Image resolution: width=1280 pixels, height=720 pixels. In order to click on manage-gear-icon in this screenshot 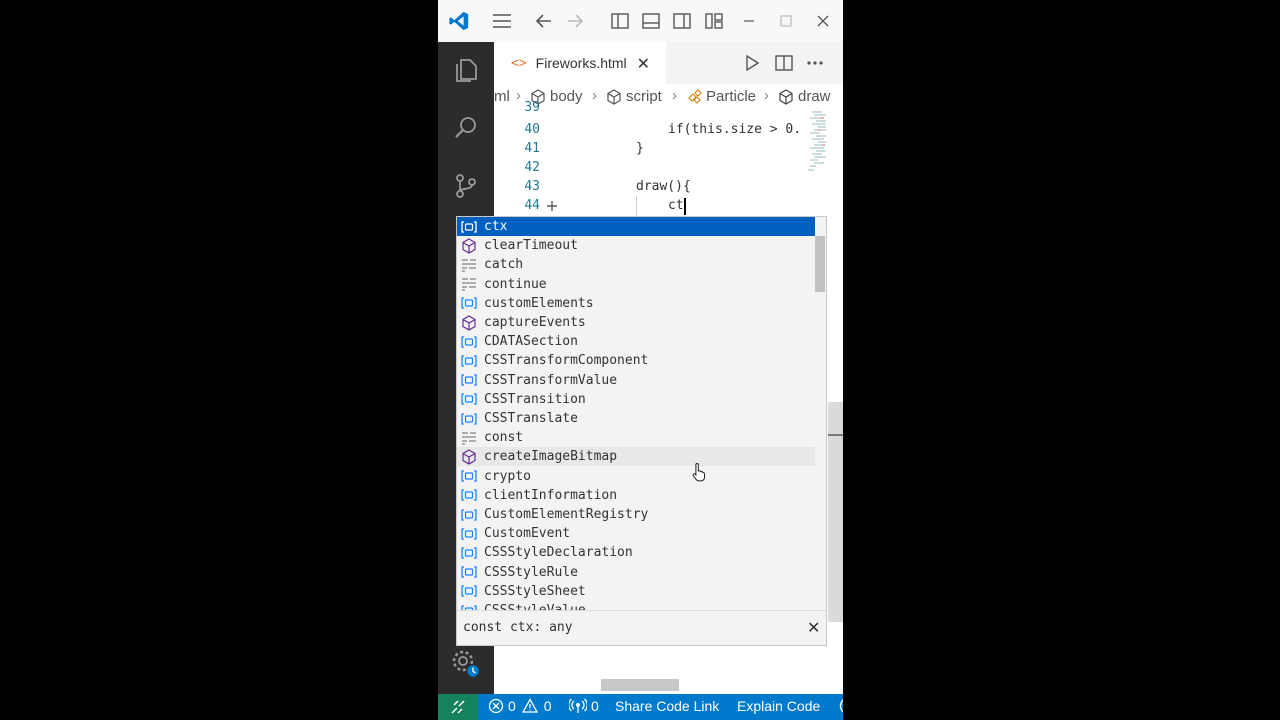, I will do `click(466, 664)`.